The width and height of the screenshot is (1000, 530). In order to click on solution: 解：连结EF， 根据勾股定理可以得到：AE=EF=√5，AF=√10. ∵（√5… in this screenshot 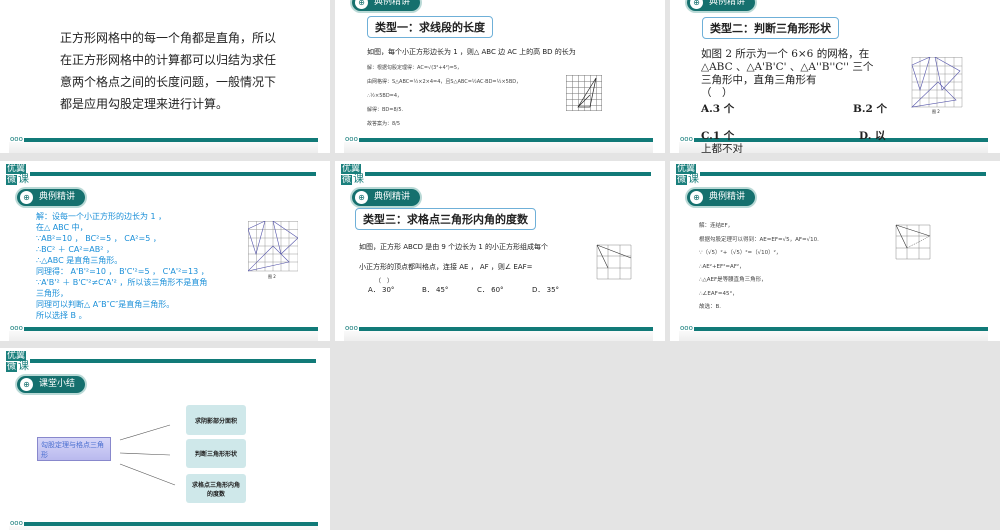, I will do `click(759, 267)`.